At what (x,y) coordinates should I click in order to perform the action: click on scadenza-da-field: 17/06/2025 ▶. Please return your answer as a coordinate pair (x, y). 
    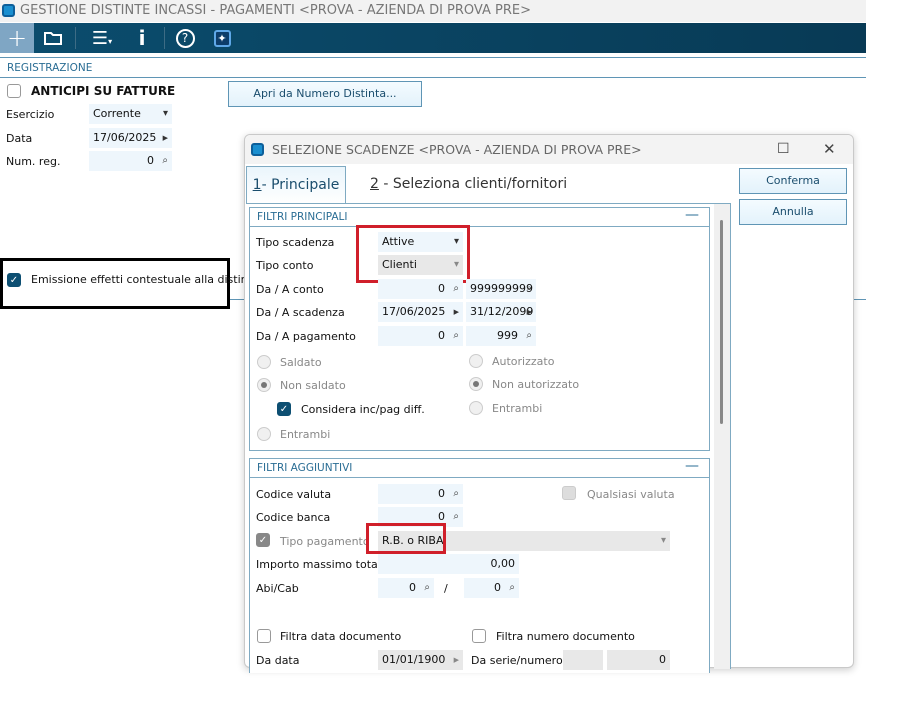
    Looking at the image, I should click on (420, 312).